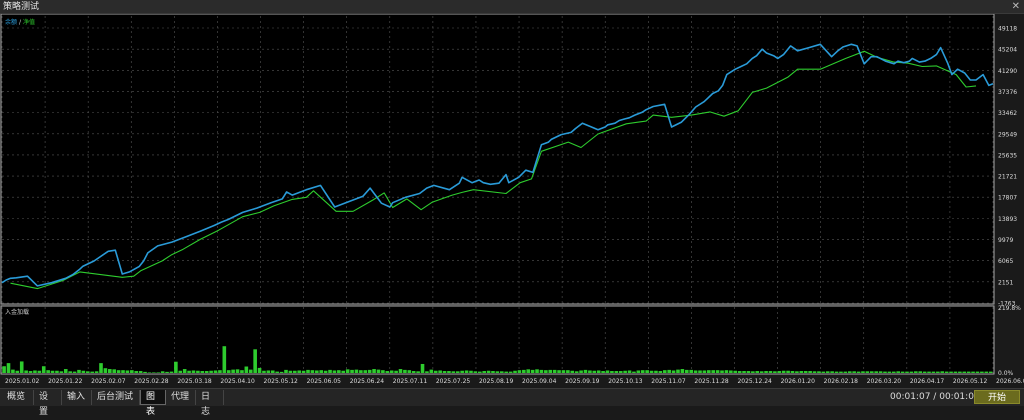  What do you see at coordinates (841, 381) in the screenshot?
I see `x-tick-label: 2026.02.18` at bounding box center [841, 381].